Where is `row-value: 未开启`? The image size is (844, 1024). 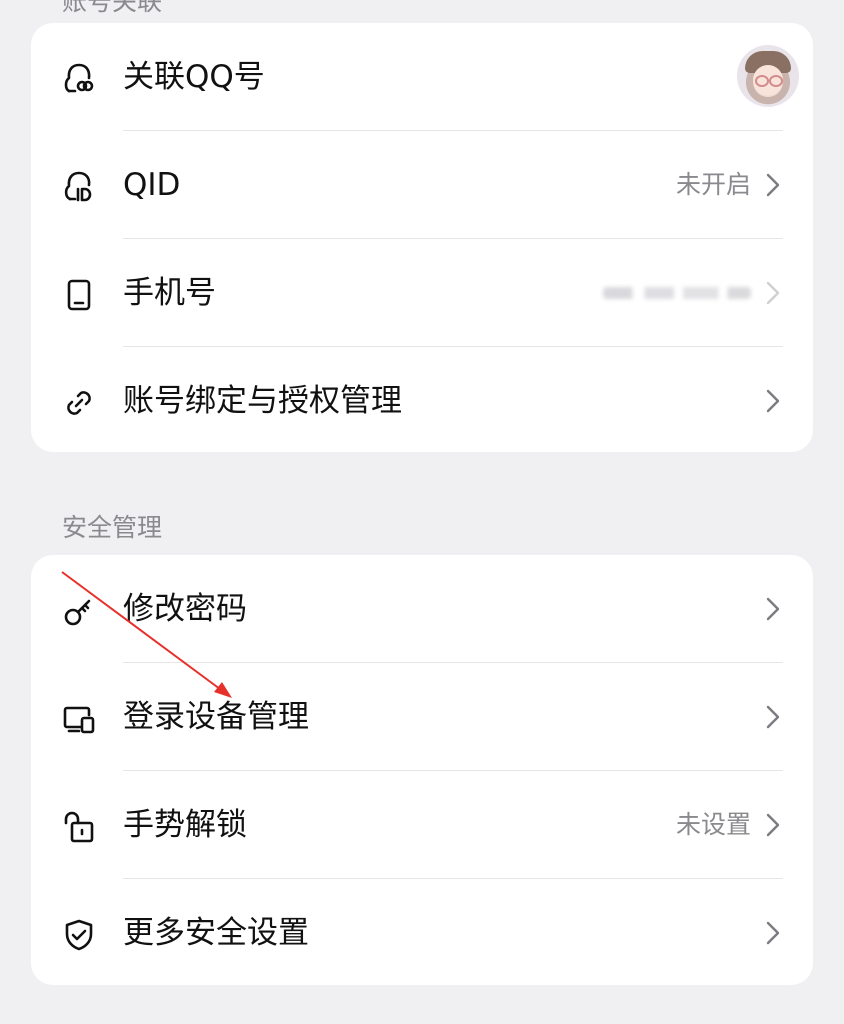
row-value: 未开启 is located at coordinates (713, 184).